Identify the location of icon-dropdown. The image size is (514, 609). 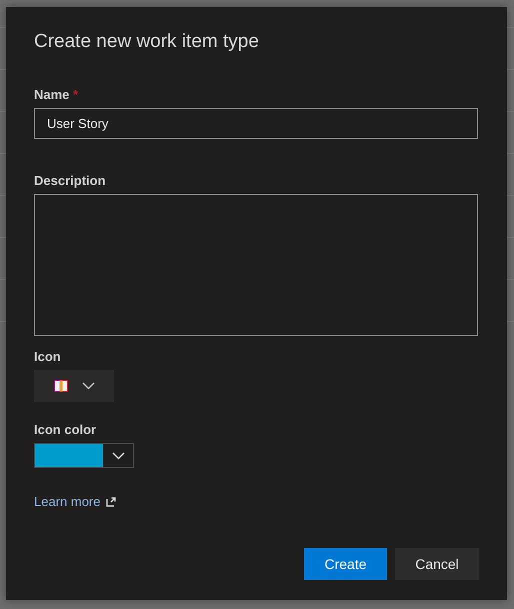
(74, 386).